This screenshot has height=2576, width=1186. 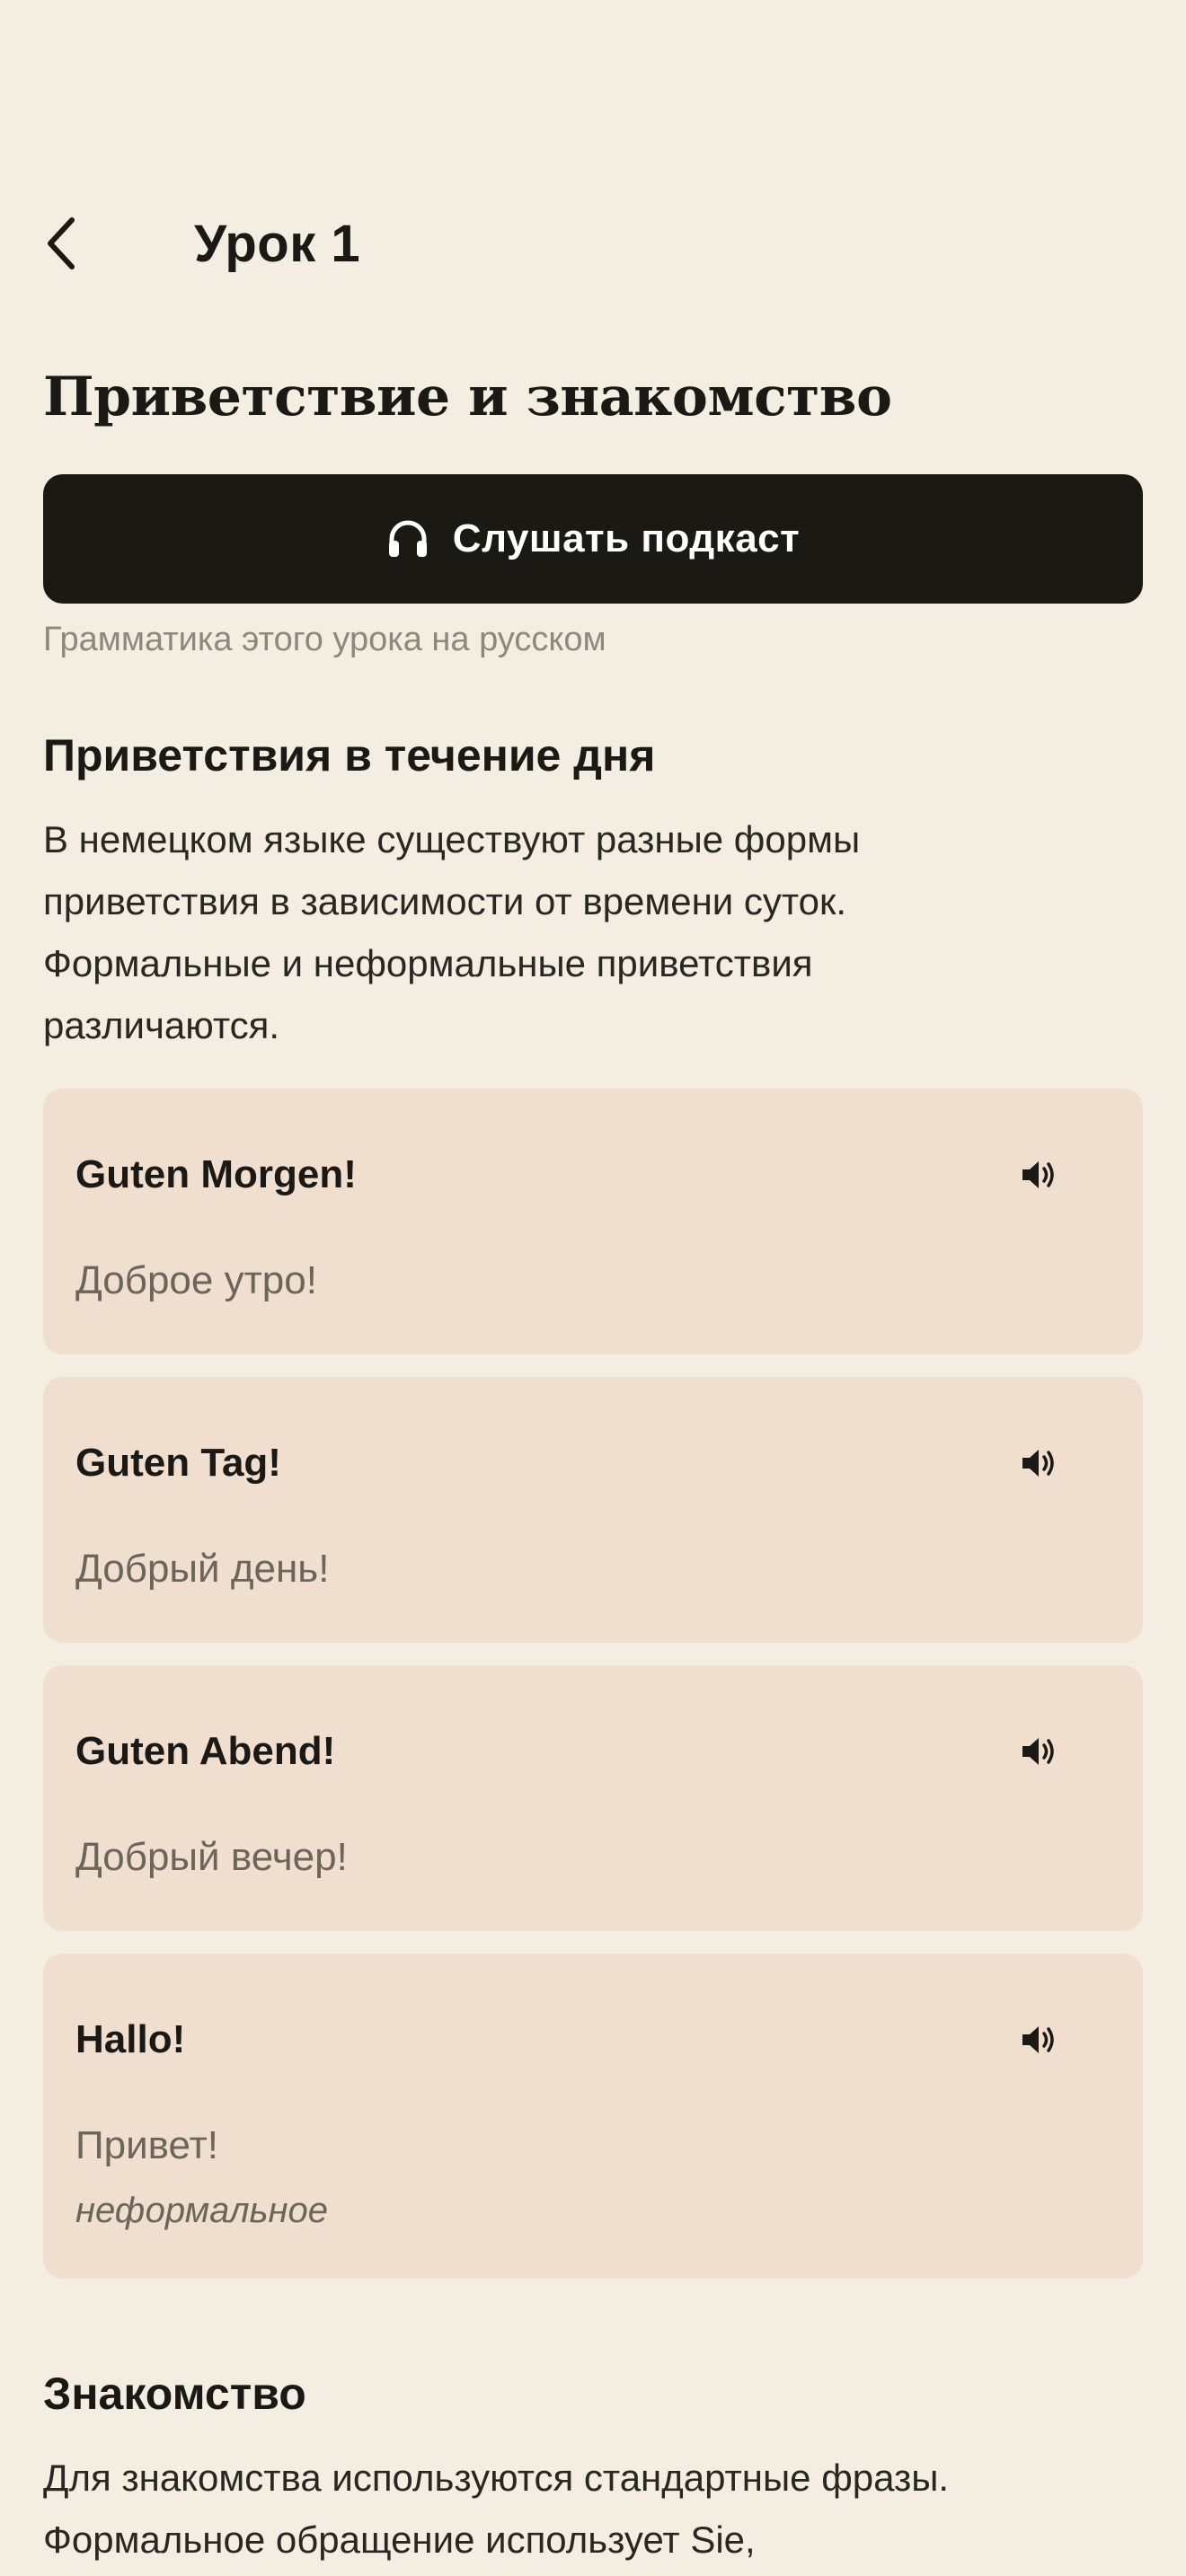 What do you see at coordinates (324, 639) in the screenshot?
I see `grammar-note: Грамматика этого урока на русском` at bounding box center [324, 639].